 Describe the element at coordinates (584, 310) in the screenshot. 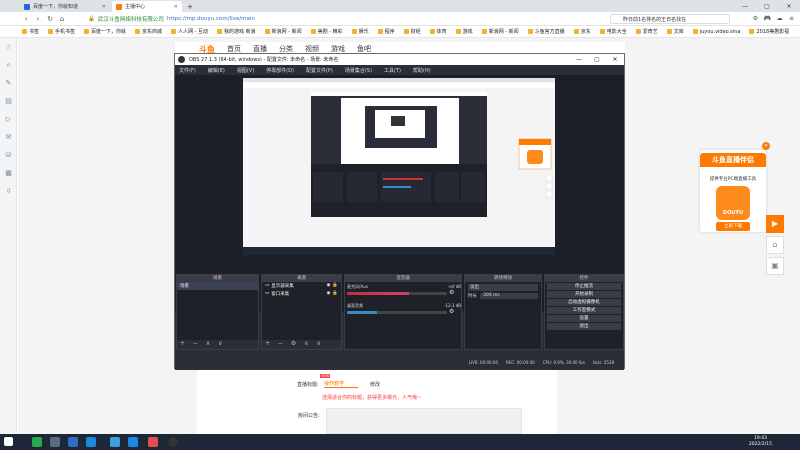

I see `control-button: 工作室模式` at that location.